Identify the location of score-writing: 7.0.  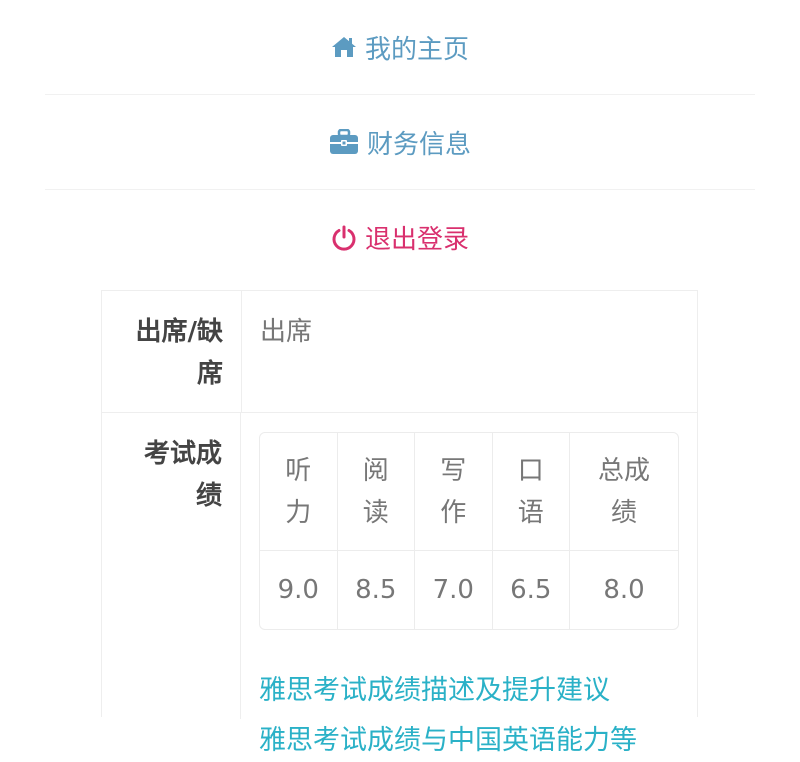
(454, 590).